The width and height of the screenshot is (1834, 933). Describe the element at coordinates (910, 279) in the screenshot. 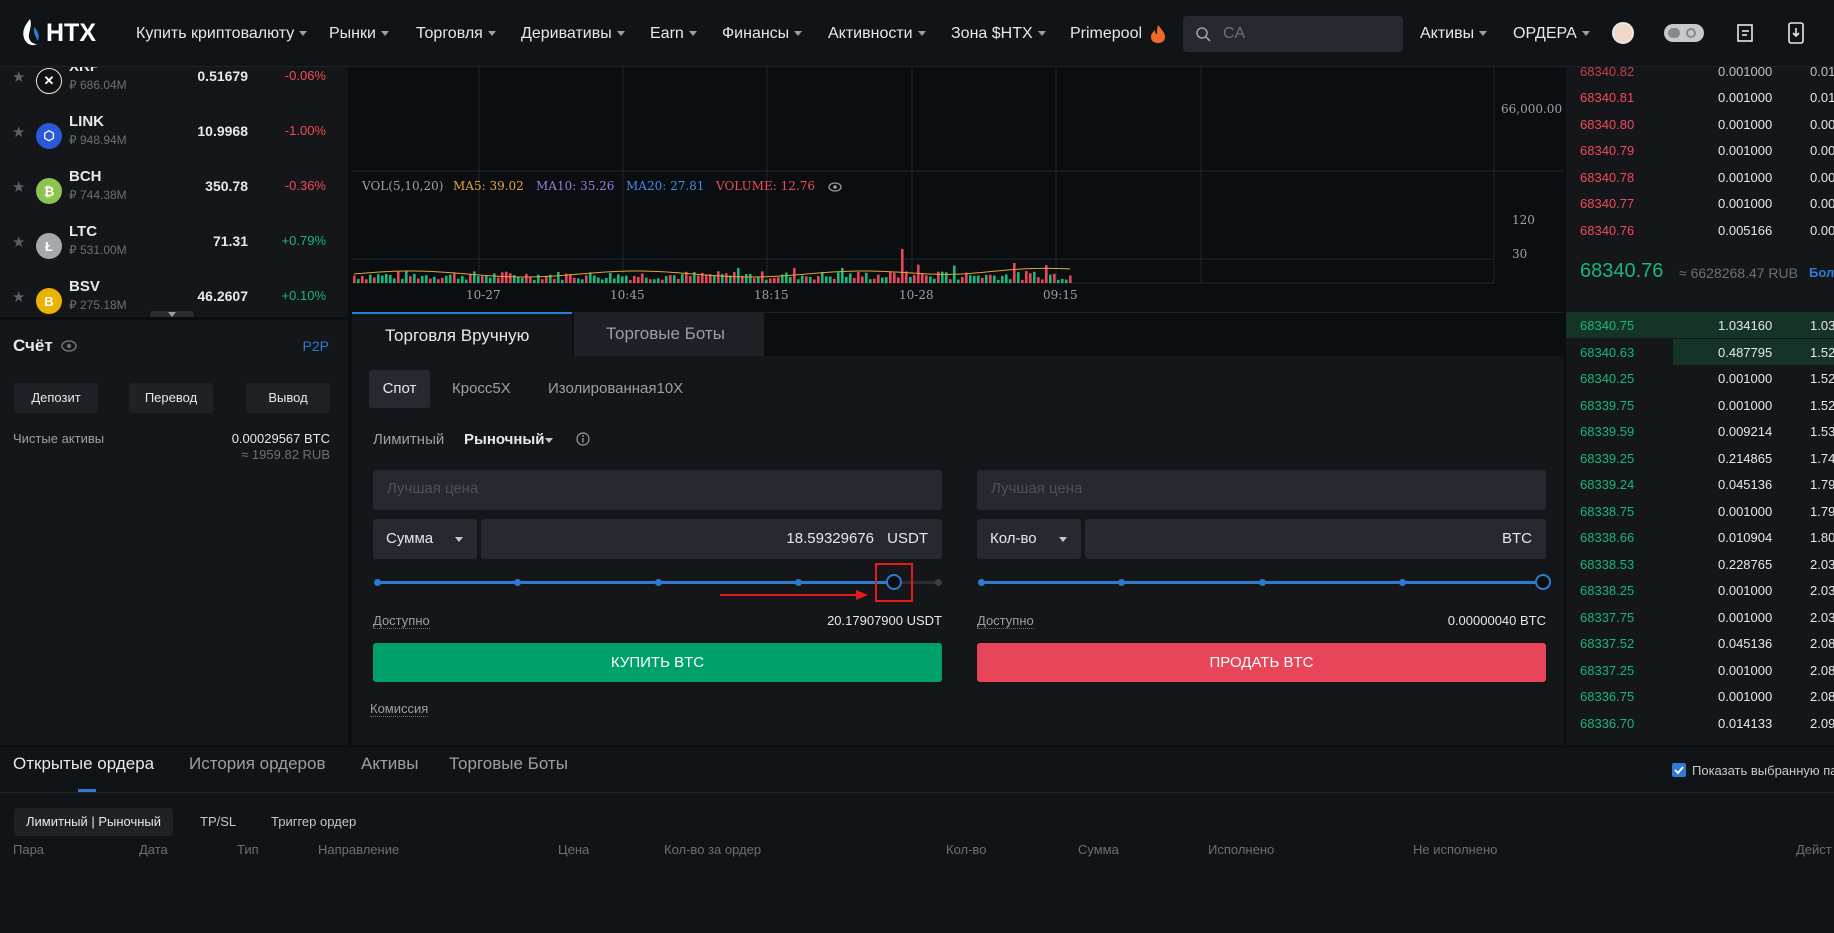

I see `volume-bar` at that location.